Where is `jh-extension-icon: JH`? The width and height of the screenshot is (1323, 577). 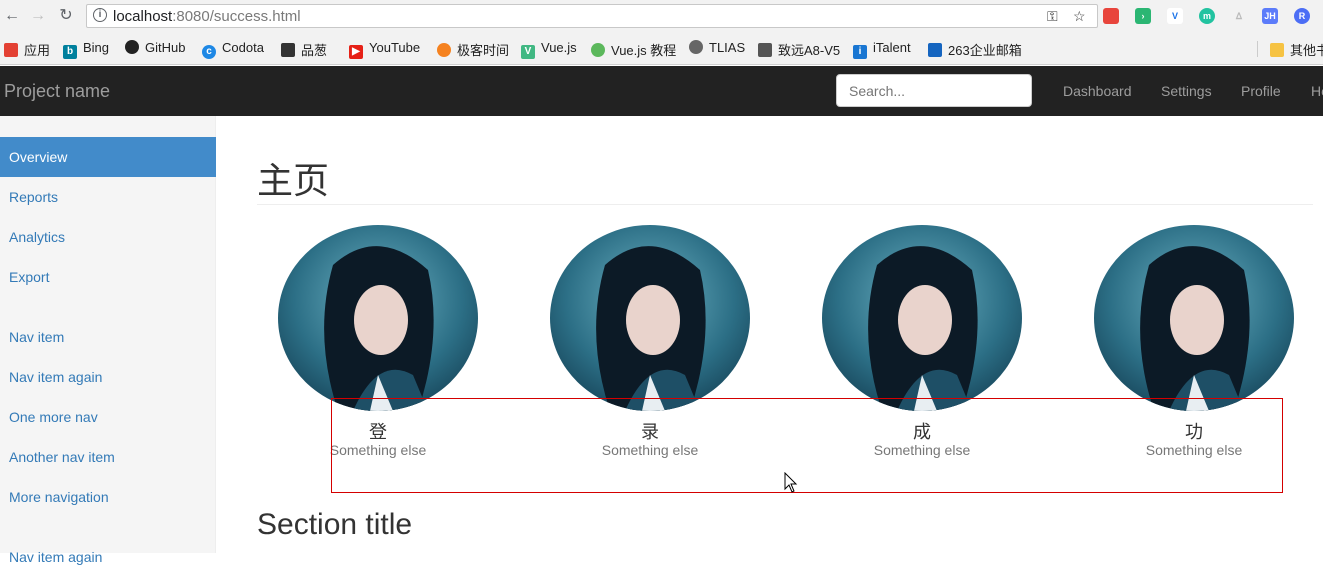 jh-extension-icon: JH is located at coordinates (1270, 16).